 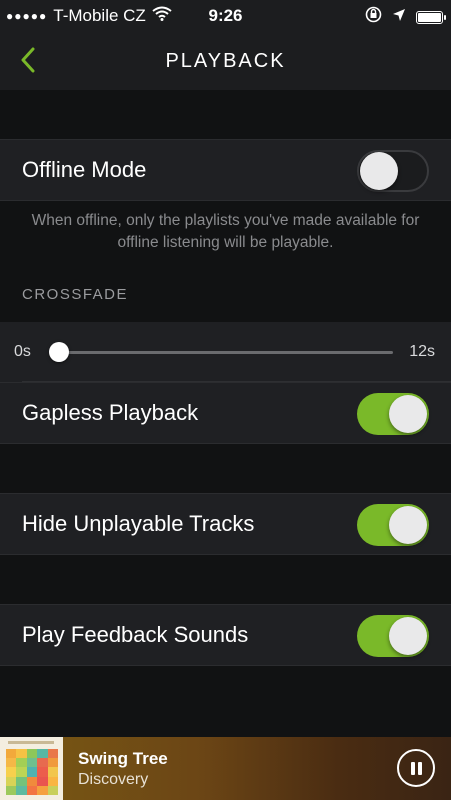 I want to click on crossfade-slider-track, so click(x=224, y=352).